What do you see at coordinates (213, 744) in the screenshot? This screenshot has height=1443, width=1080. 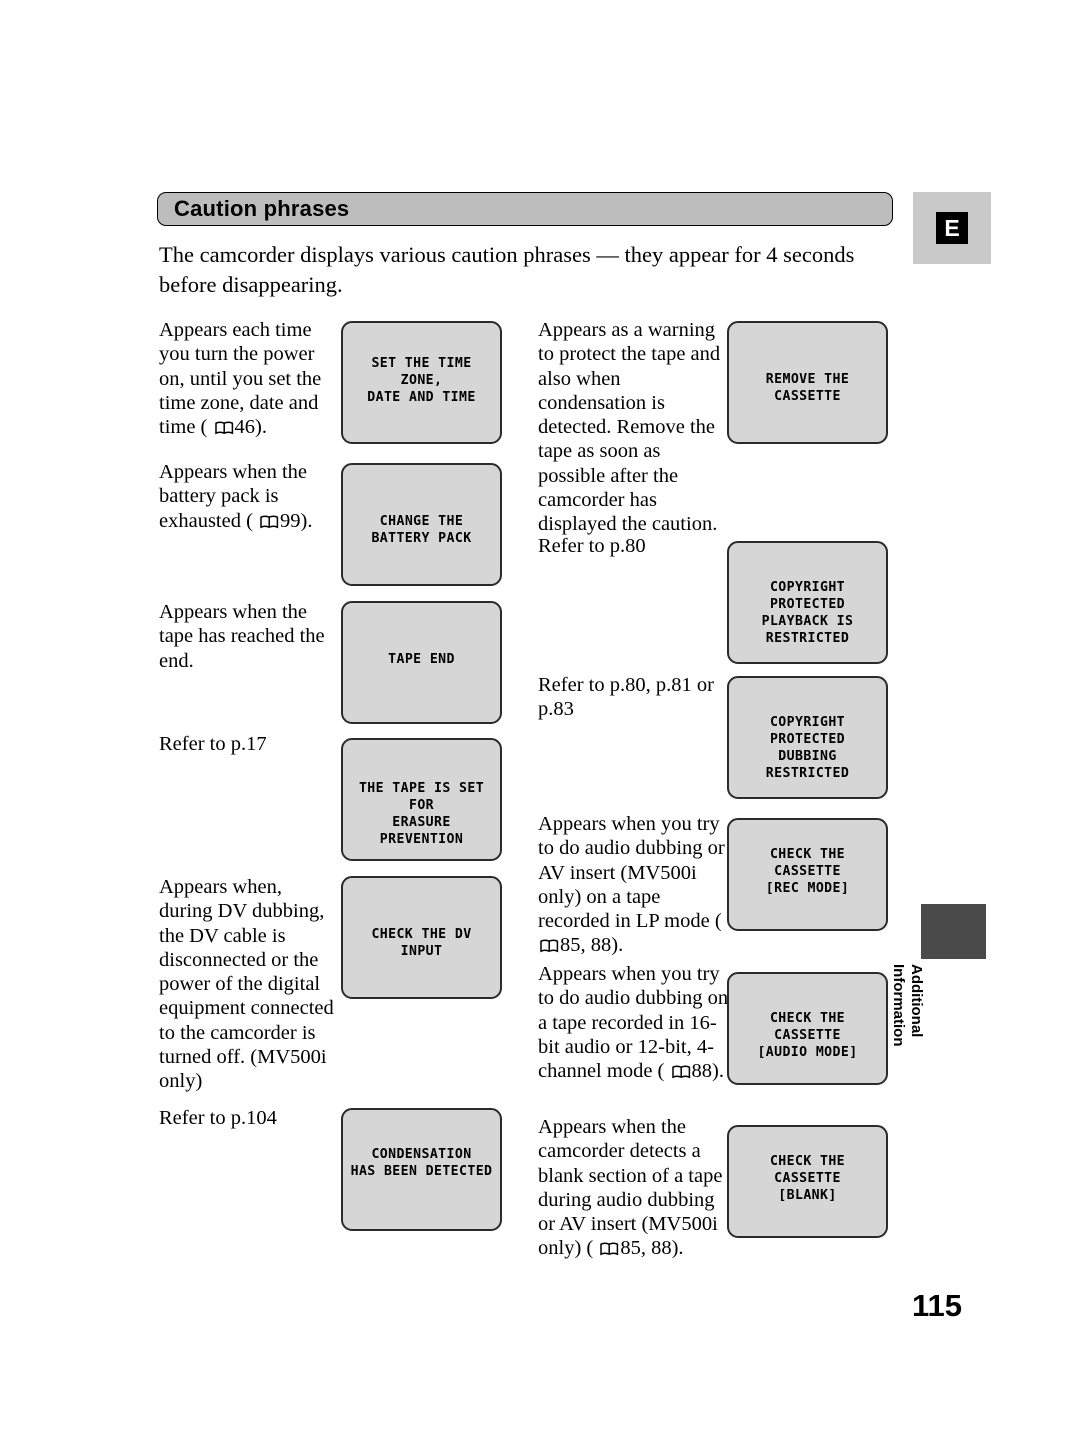 I see `caption-text-before: Refer to p.17` at bounding box center [213, 744].